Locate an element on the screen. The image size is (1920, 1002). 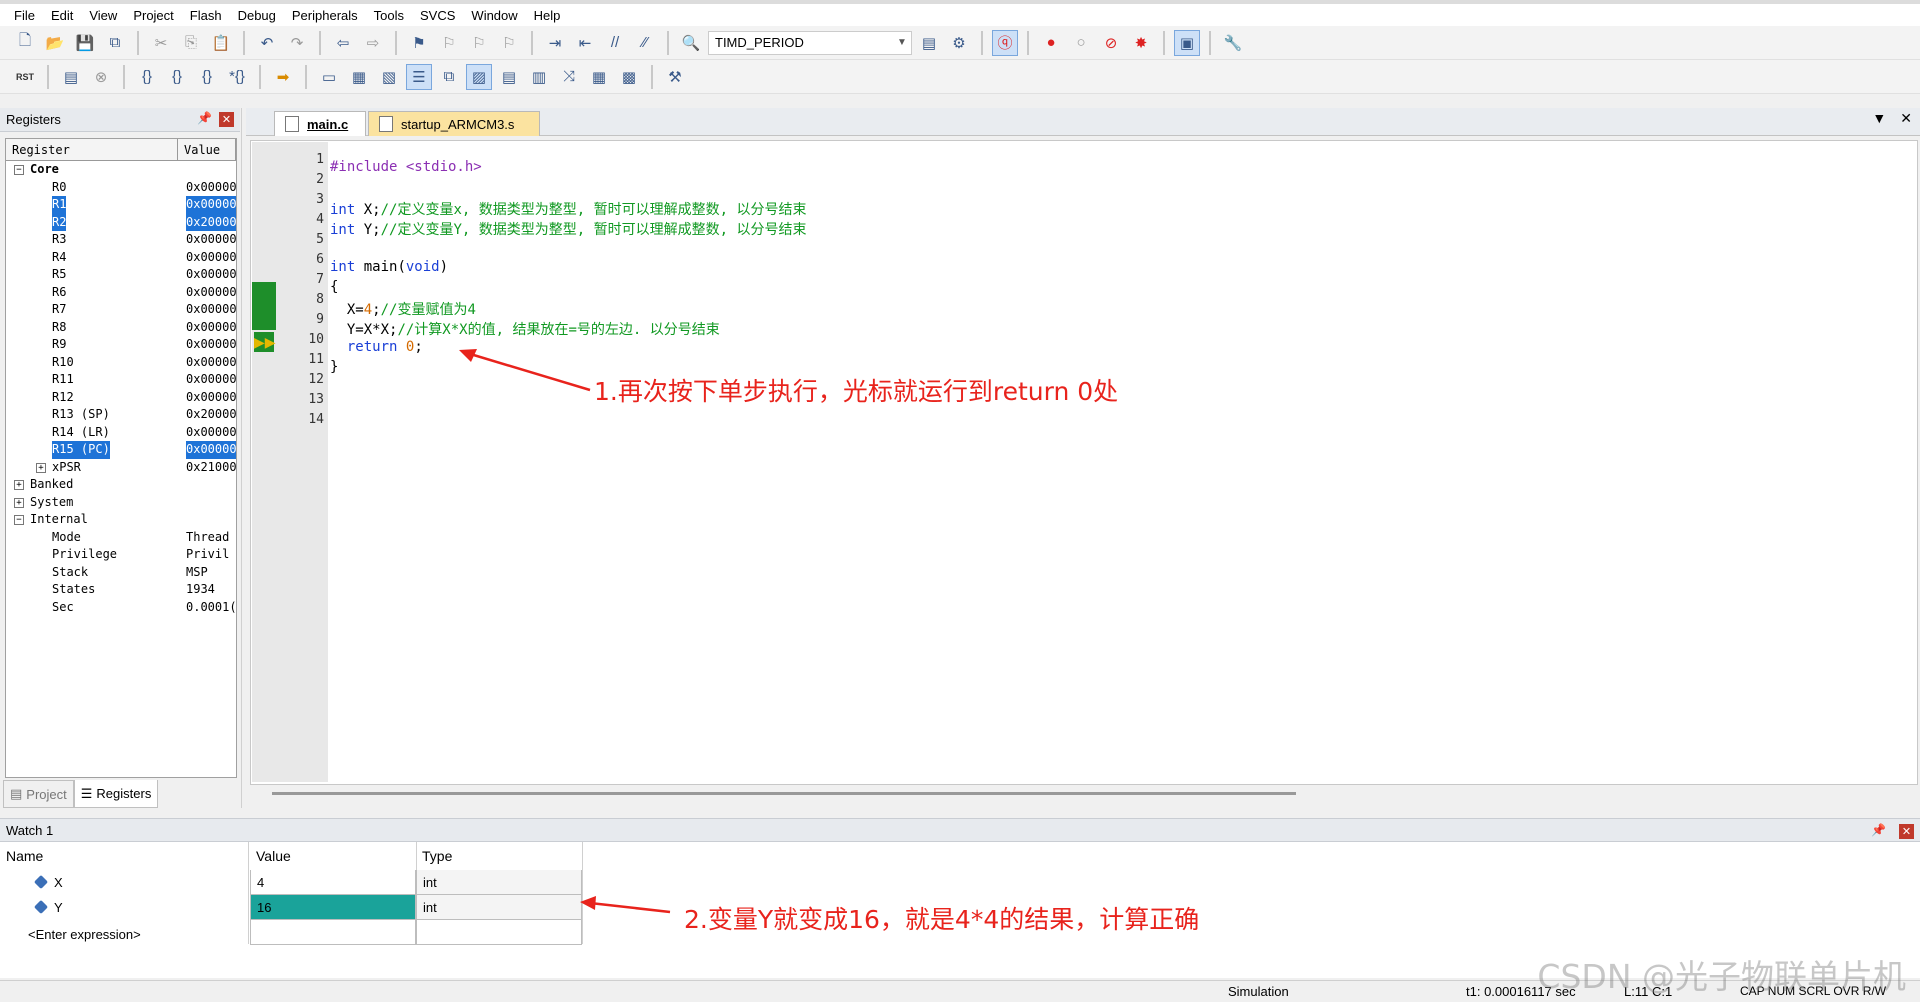
disable-all-breakpoints-icon: ⊘ is located at coordinates (1111, 43).